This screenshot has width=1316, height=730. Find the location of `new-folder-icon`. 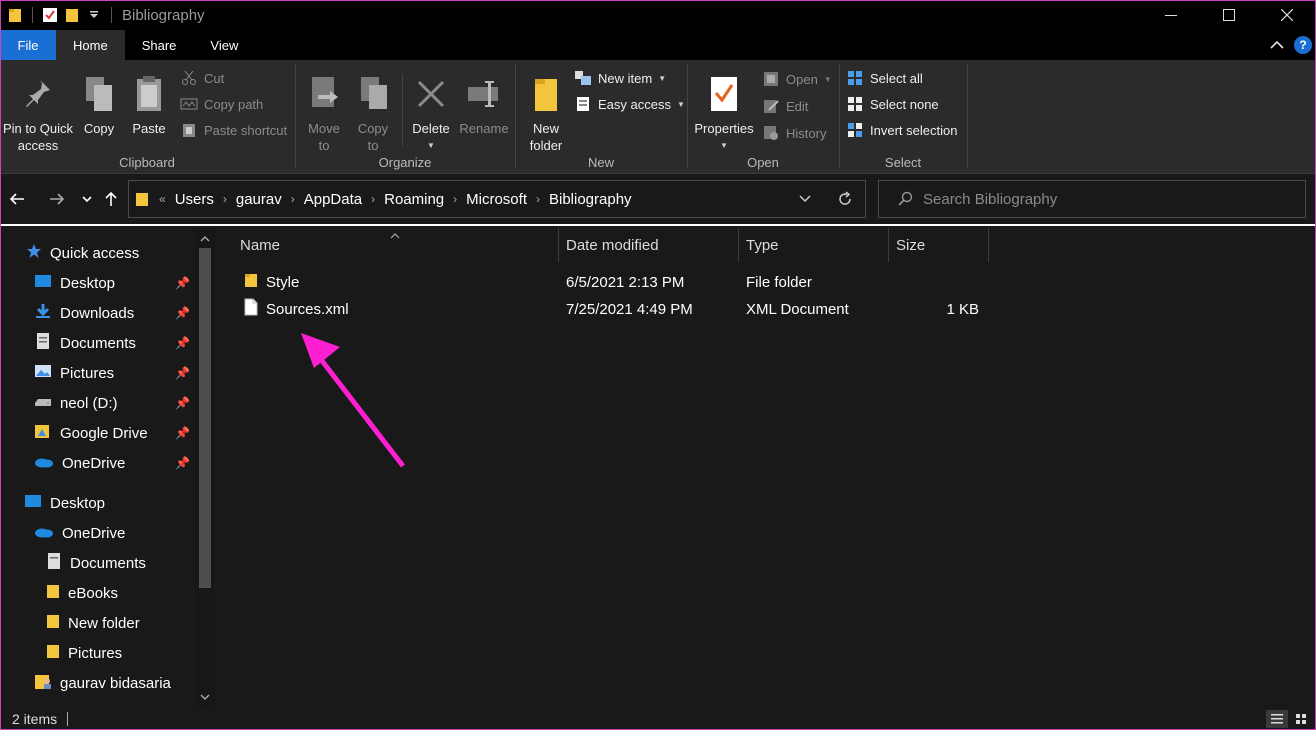

new-folder-icon is located at coordinates (72, 15).